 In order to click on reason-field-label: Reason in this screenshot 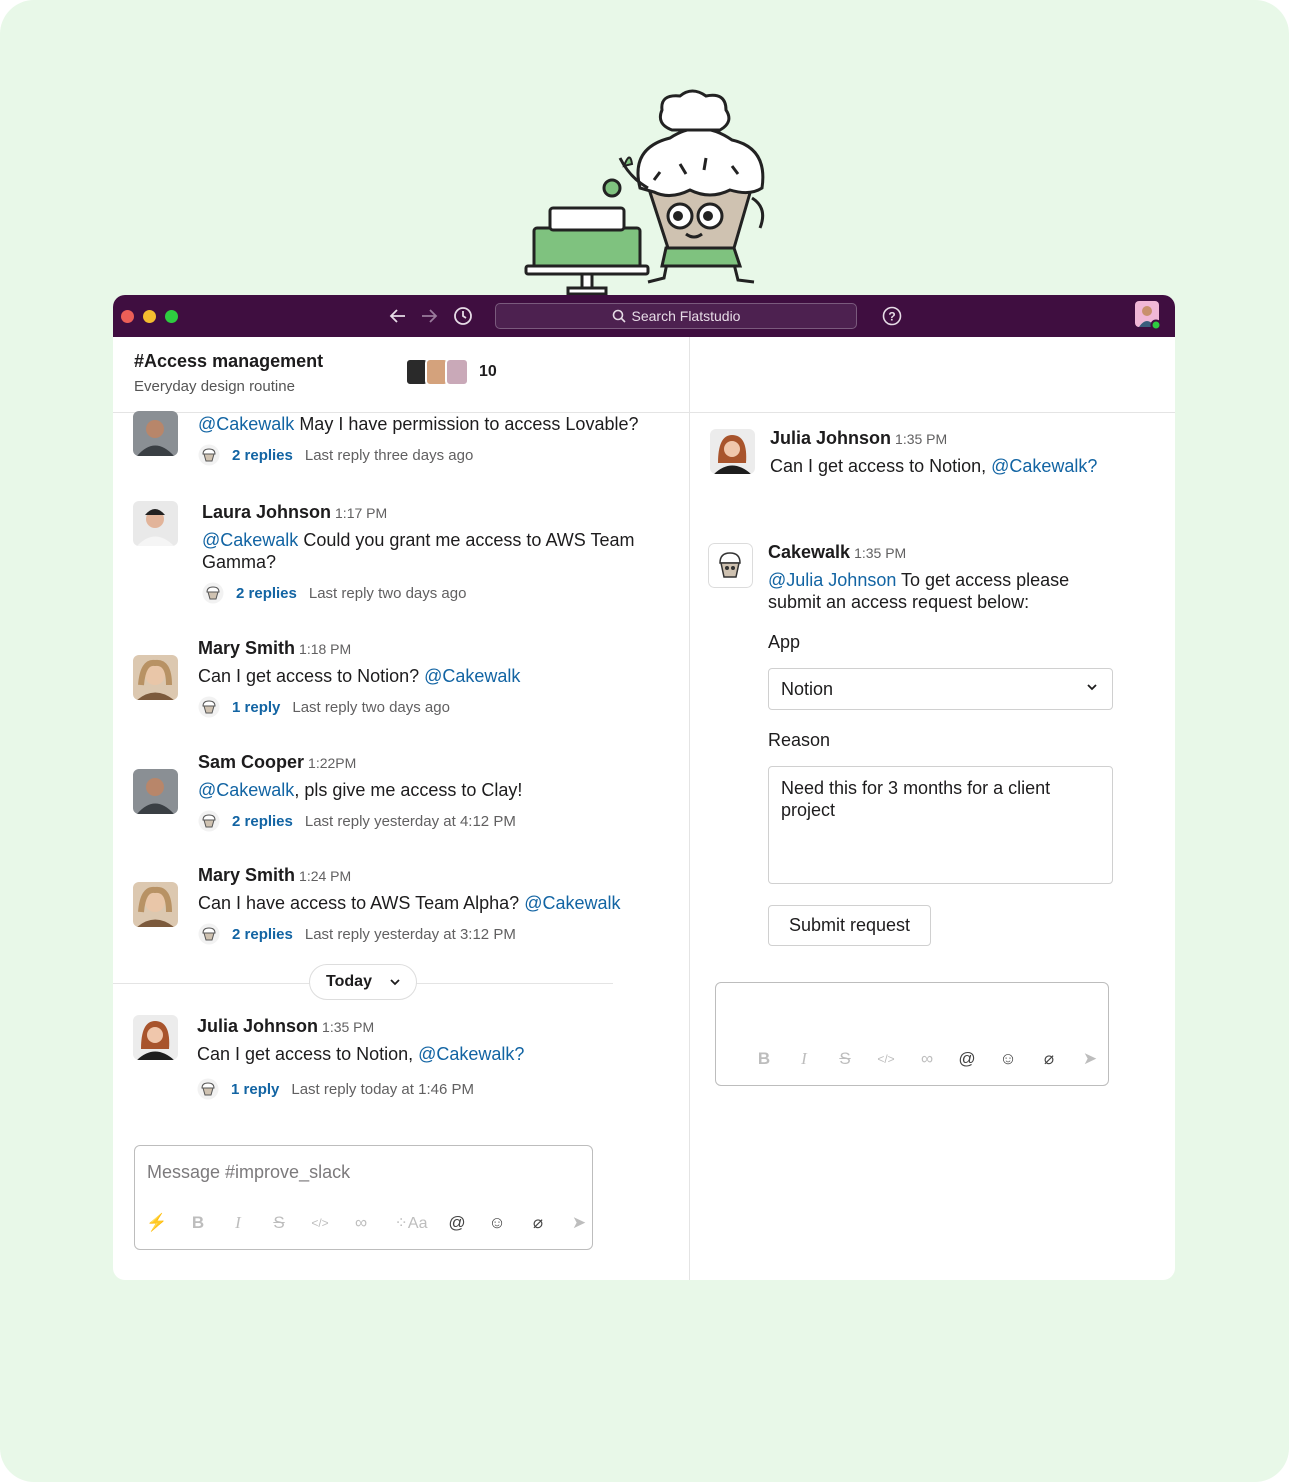, I will do `click(799, 740)`.